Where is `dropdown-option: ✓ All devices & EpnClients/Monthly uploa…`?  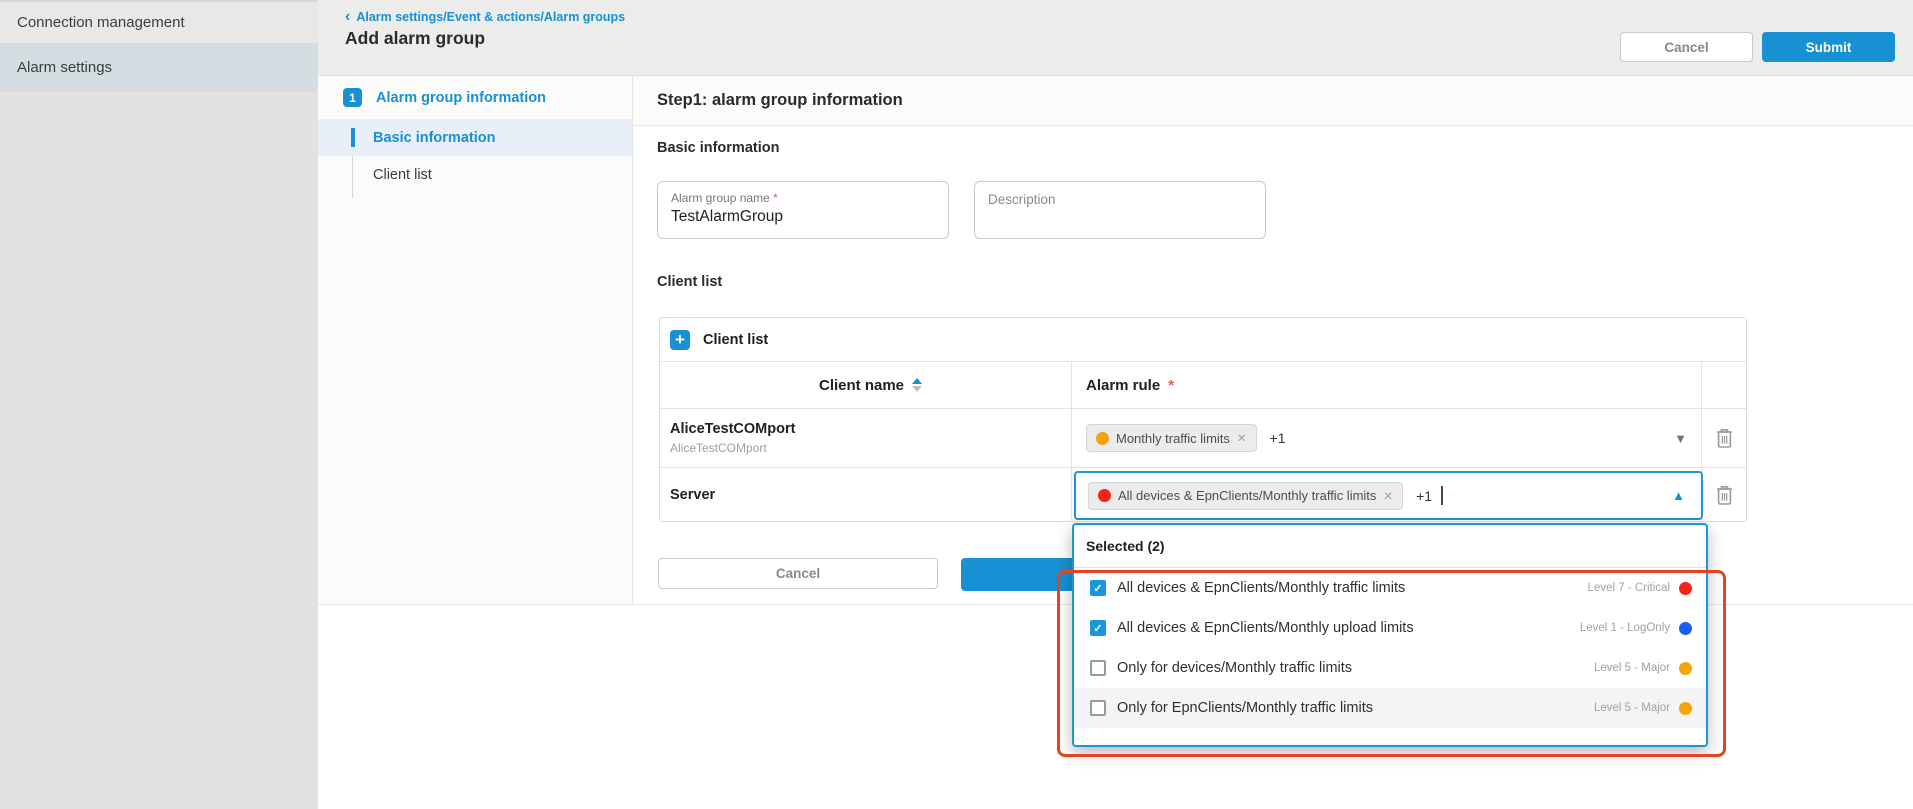
dropdown-option: ✓ All devices & EpnClients/Monthly uploa… is located at coordinates (1390, 628).